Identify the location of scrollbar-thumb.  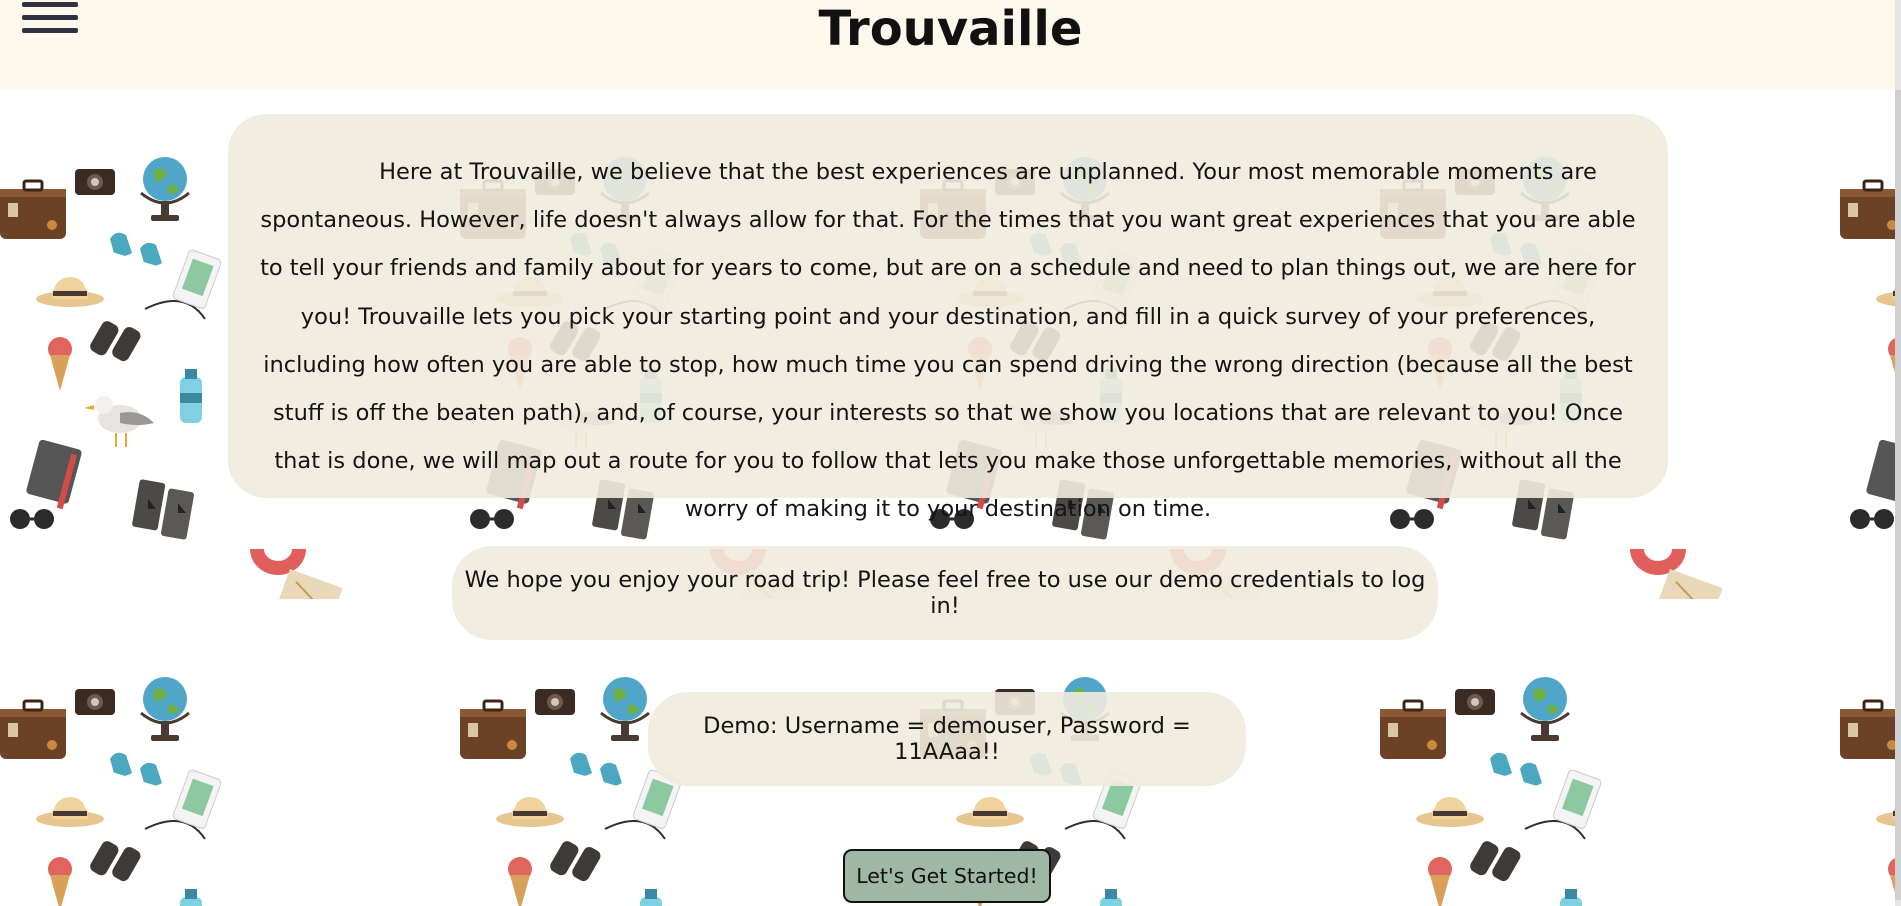
(1898, 495).